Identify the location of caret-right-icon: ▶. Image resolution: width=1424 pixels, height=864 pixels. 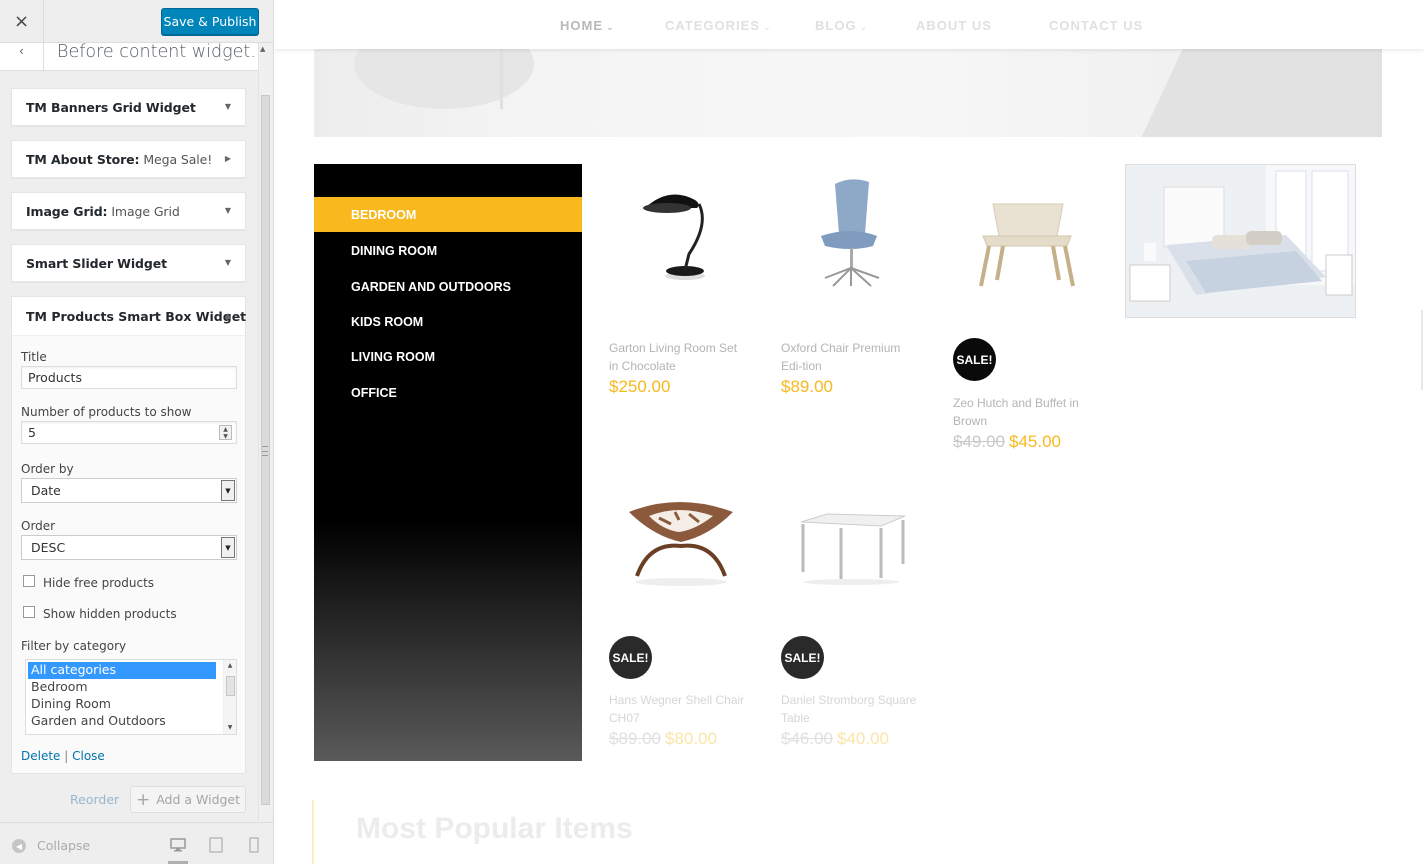
(228, 158).